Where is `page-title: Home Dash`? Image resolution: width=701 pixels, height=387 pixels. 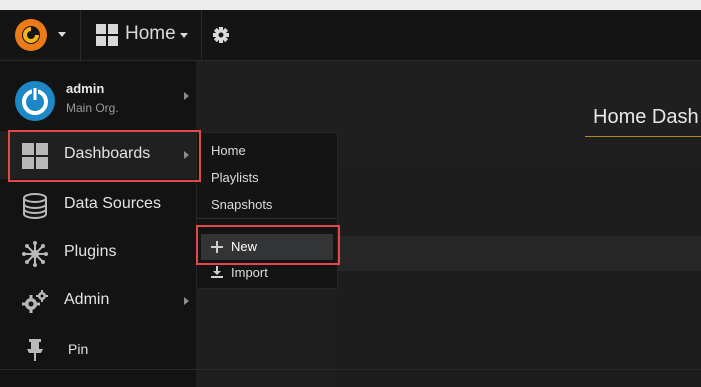 page-title: Home Dash is located at coordinates (646, 117).